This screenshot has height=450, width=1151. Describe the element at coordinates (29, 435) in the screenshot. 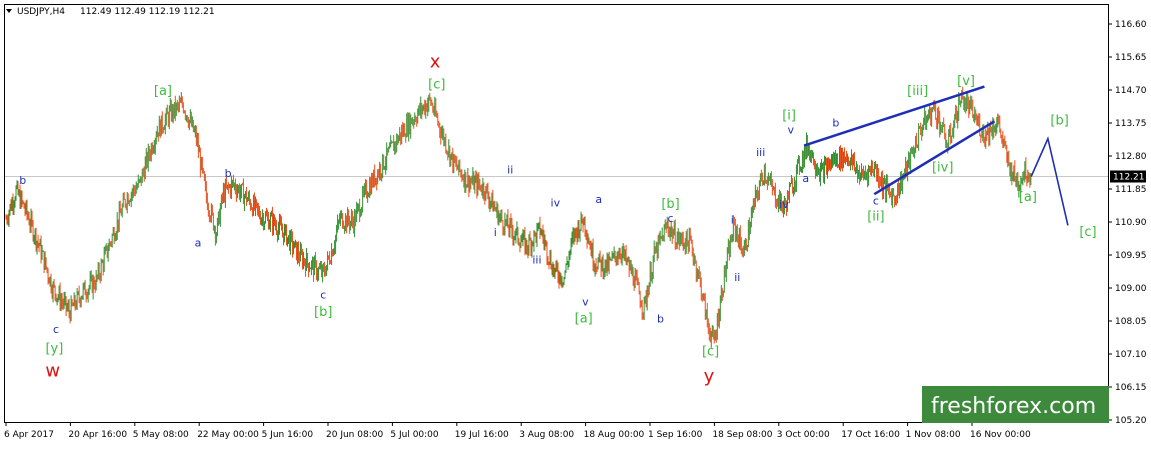

I see `x-tick-label: 6 Apr 2017` at that location.